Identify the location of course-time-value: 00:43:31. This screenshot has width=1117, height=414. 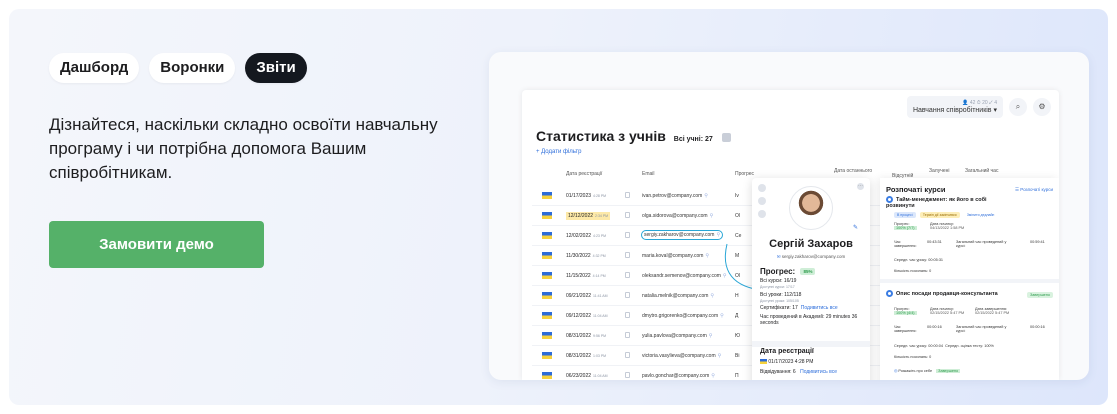
(934, 242).